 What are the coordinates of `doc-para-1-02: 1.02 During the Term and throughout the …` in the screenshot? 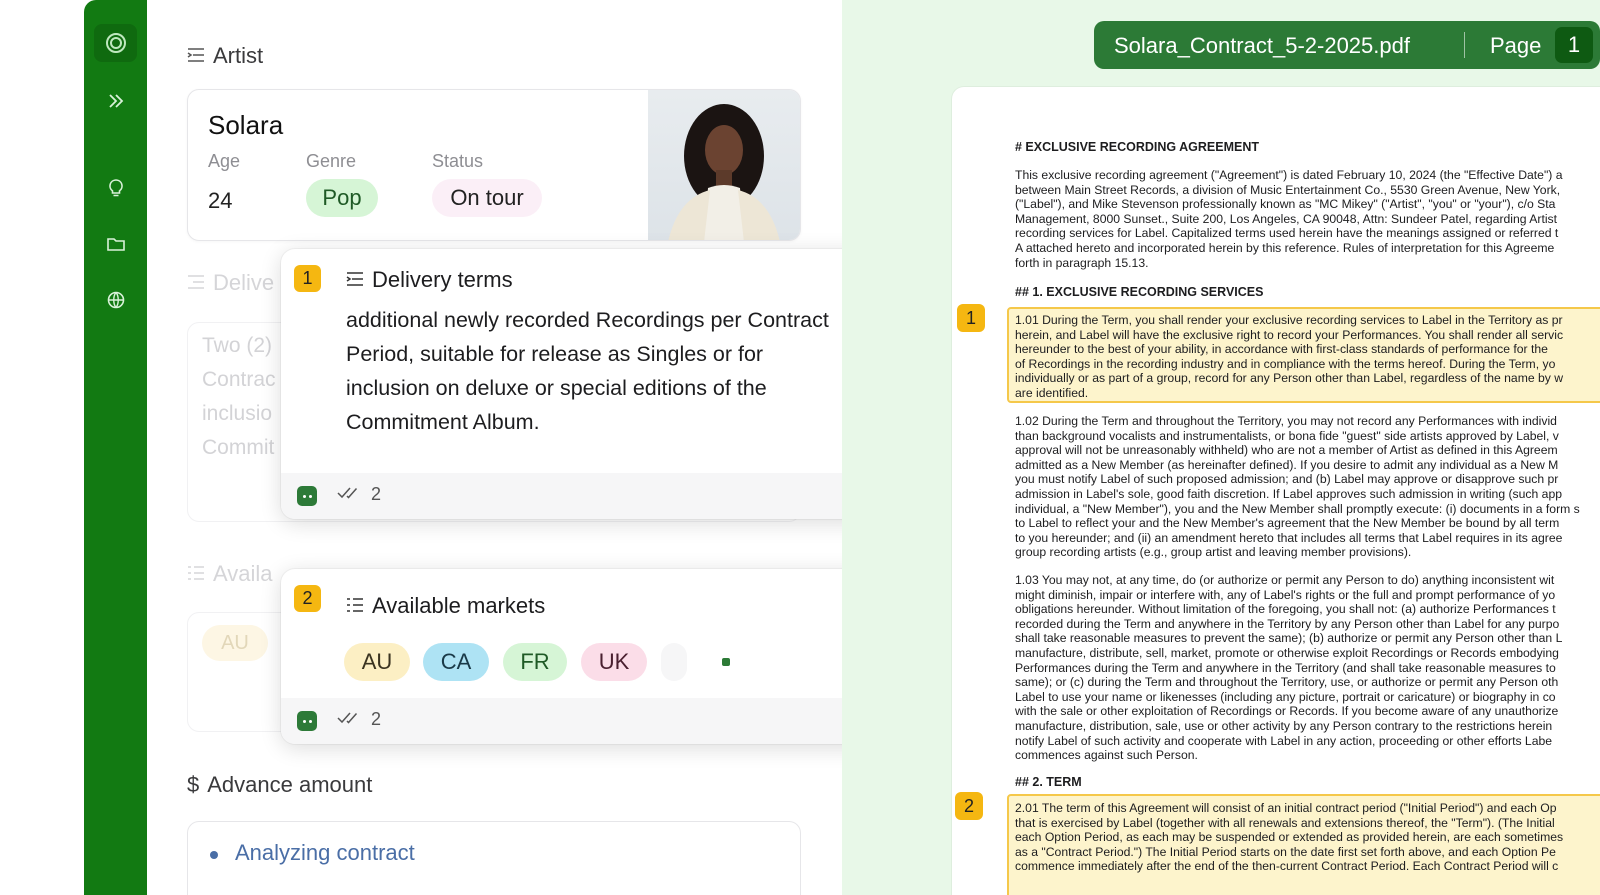 It's located at (1297, 487).